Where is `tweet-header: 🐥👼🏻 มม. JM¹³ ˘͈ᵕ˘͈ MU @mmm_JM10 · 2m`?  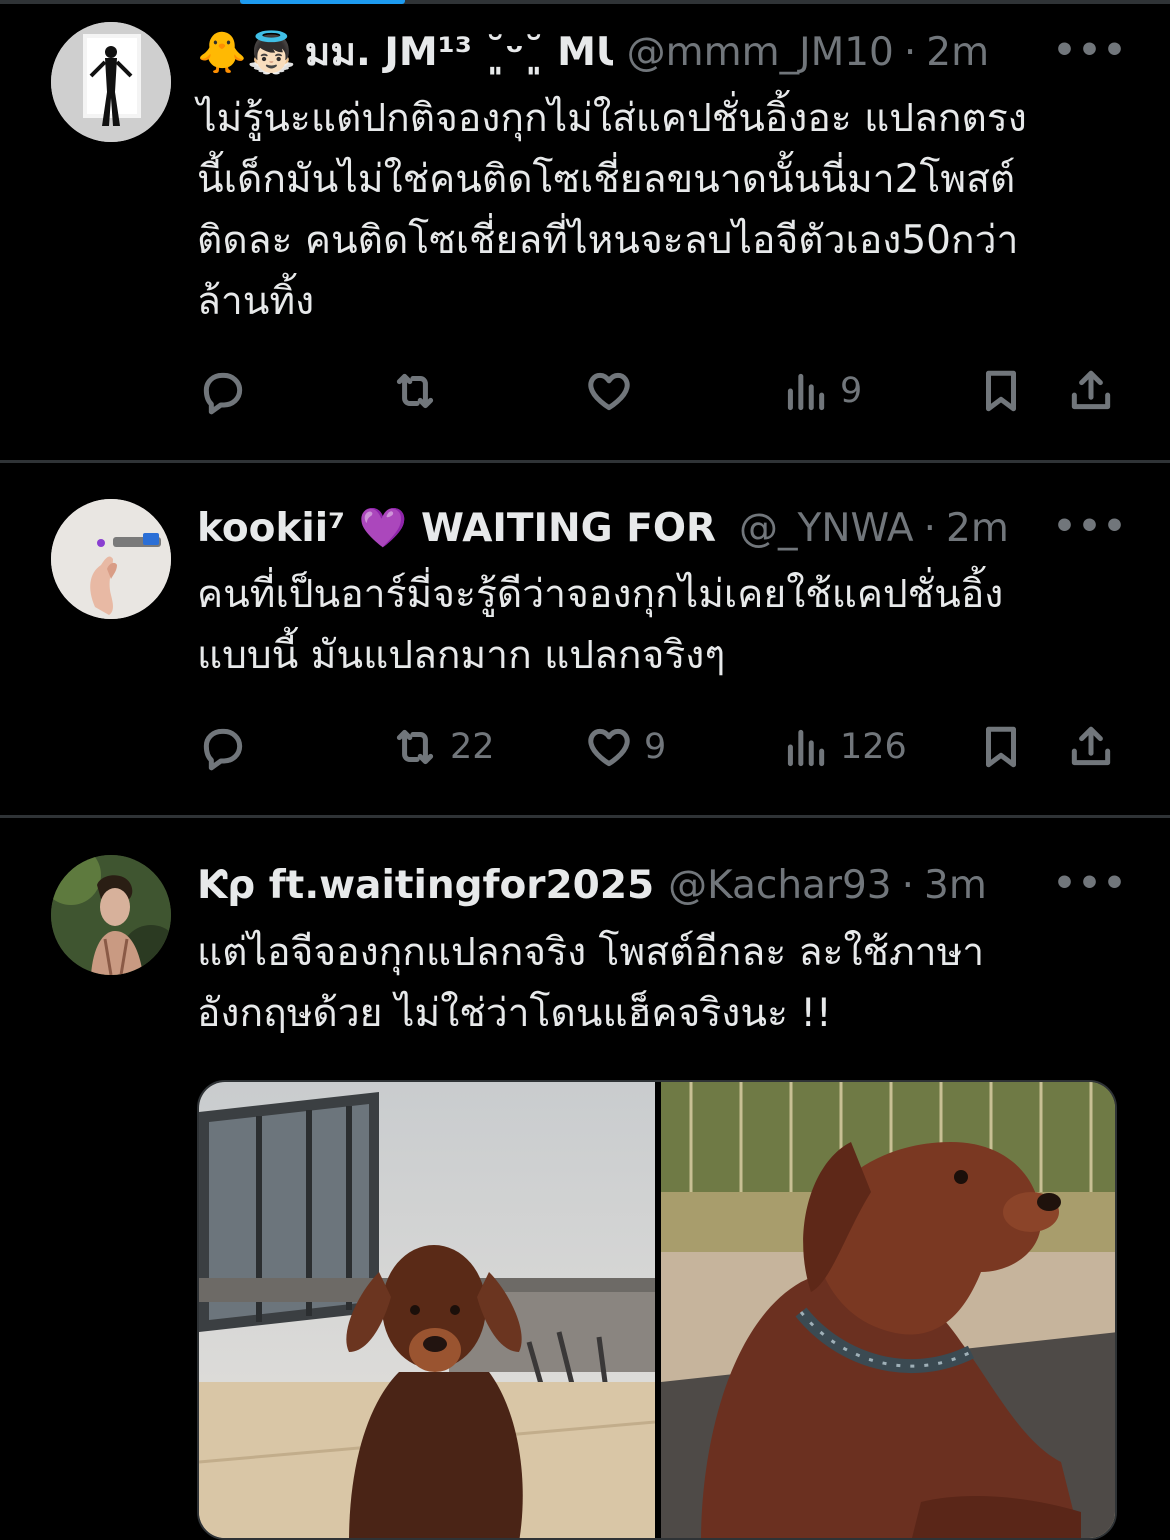 tweet-header: 🐥👼🏻 มม. JM¹³ ˘͈ᵕ˘͈ MU @mmm_JM10 · 2m is located at coordinates (683, 52).